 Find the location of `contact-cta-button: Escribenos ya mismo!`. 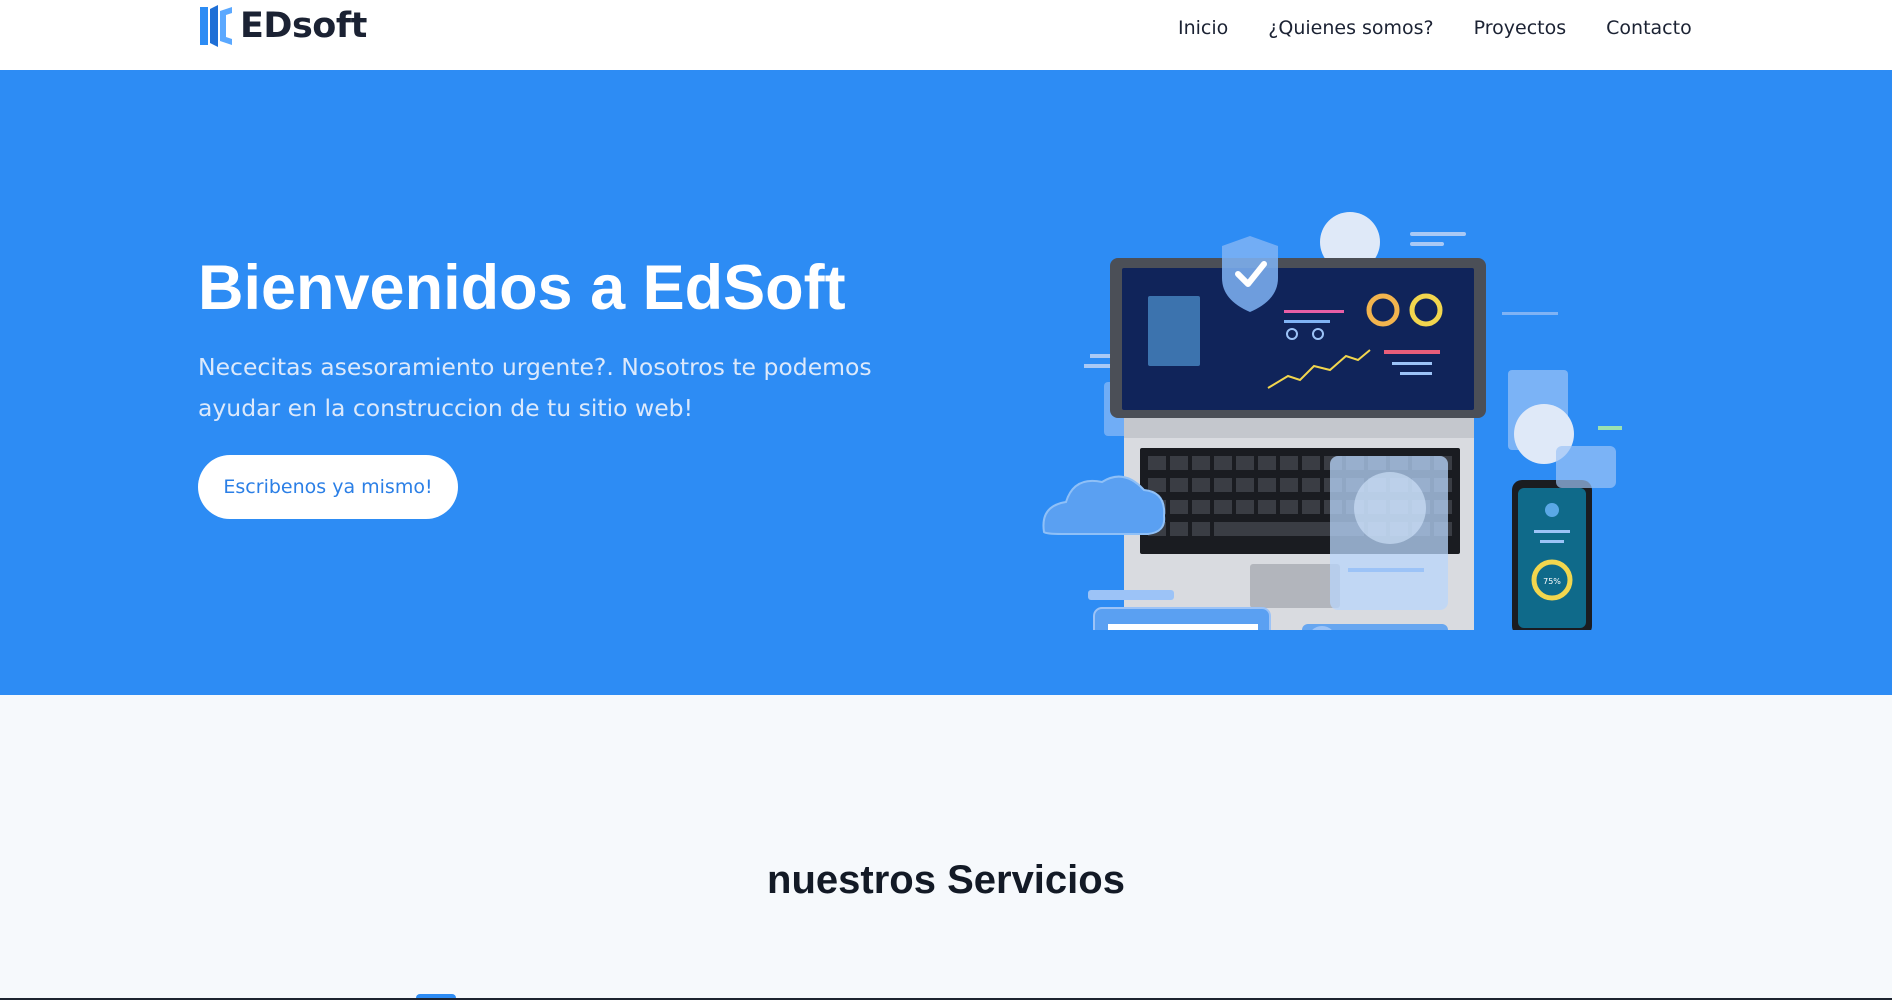

contact-cta-button: Escribenos ya mismo! is located at coordinates (328, 487).